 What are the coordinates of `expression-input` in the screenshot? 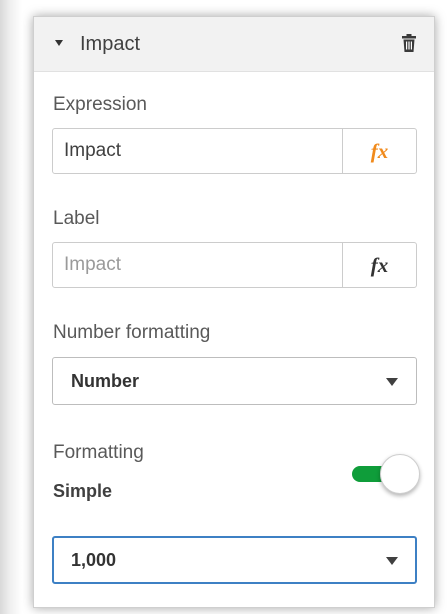 It's located at (198, 151).